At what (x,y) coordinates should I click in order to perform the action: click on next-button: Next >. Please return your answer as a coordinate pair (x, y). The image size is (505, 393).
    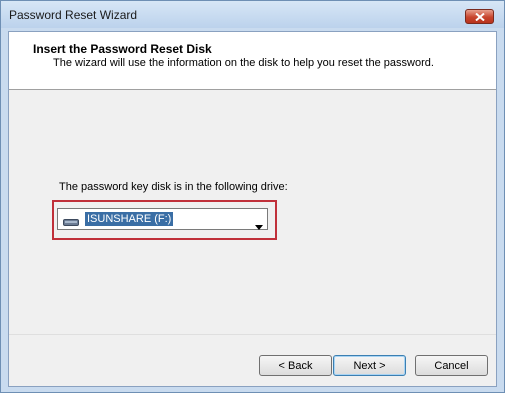
    Looking at the image, I should click on (369, 365).